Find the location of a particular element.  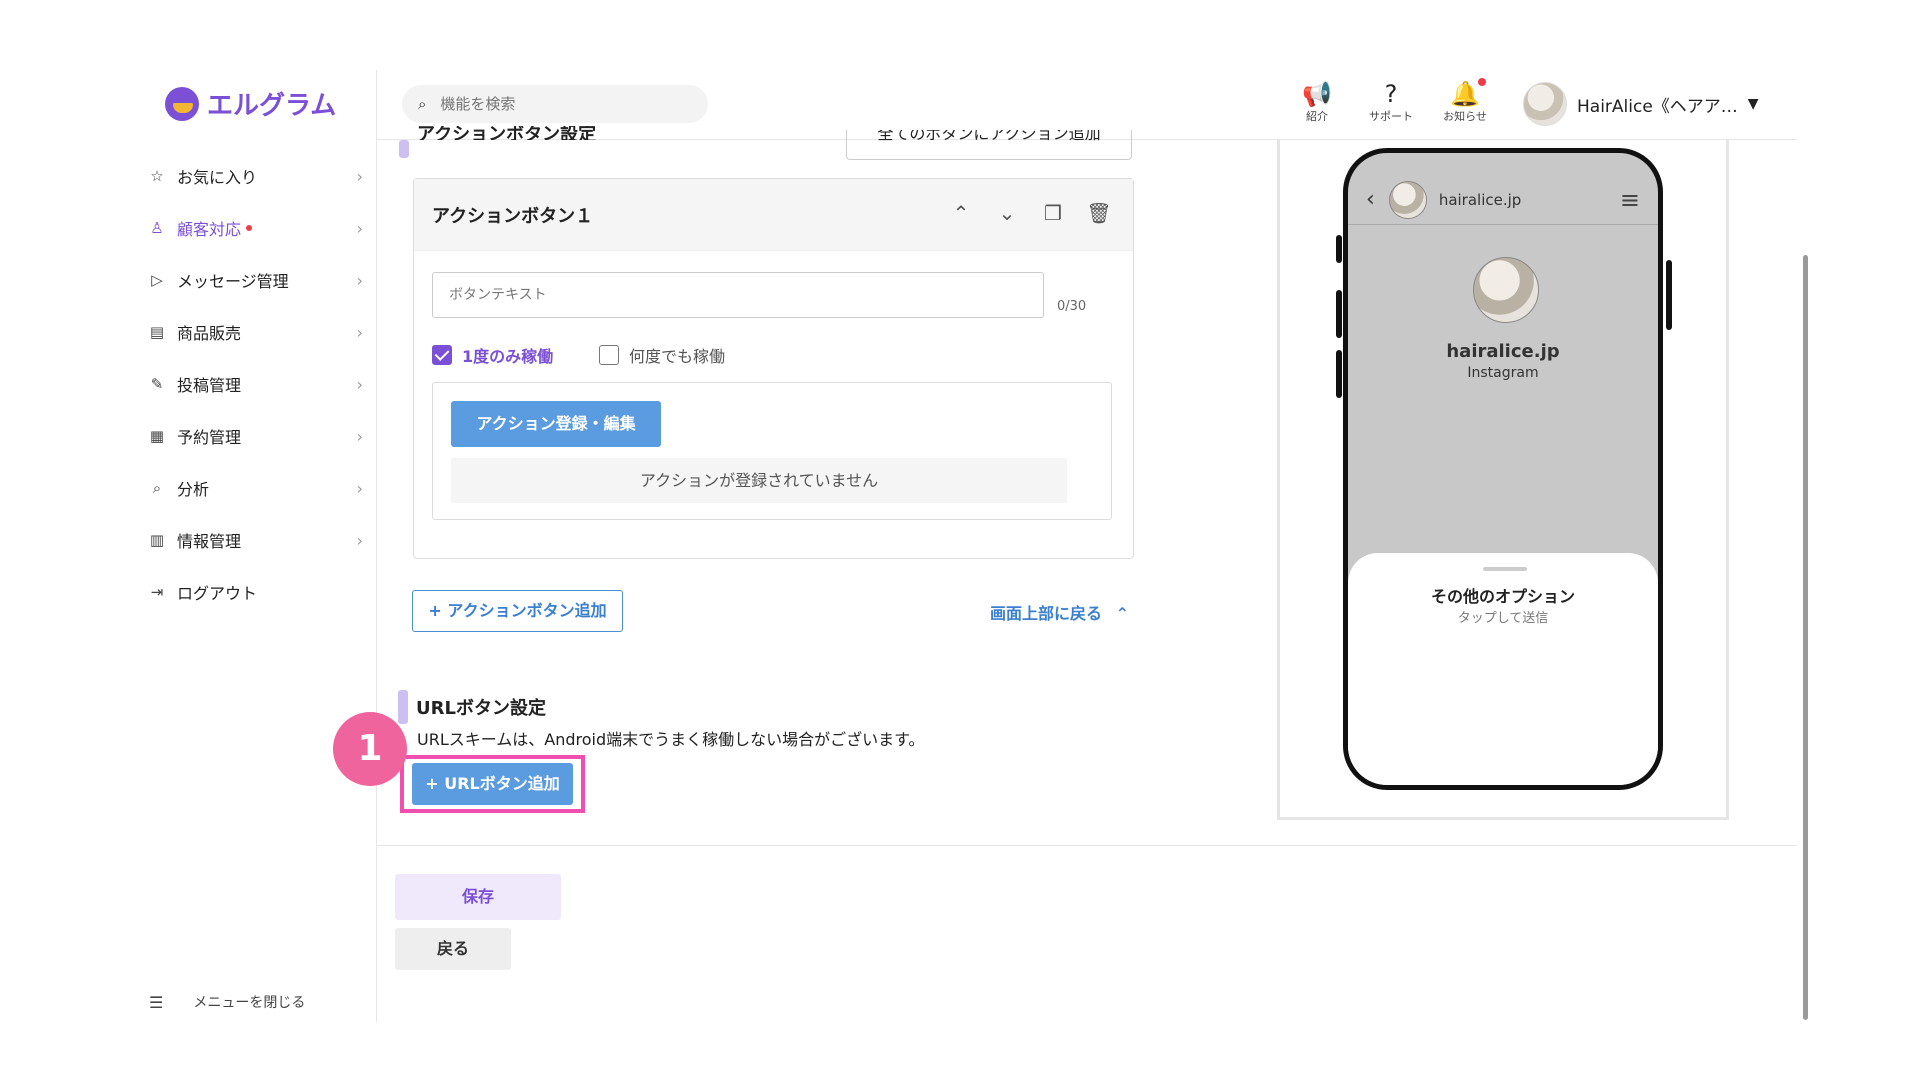

search-input is located at coordinates (560, 104).